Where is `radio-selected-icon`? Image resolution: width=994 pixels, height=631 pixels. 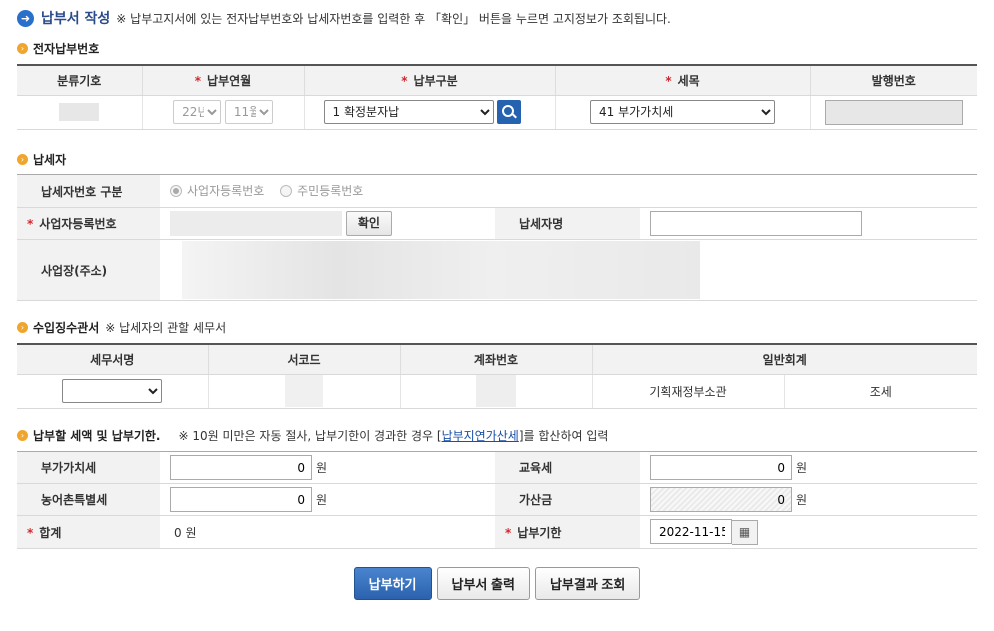
radio-selected-icon is located at coordinates (176, 190).